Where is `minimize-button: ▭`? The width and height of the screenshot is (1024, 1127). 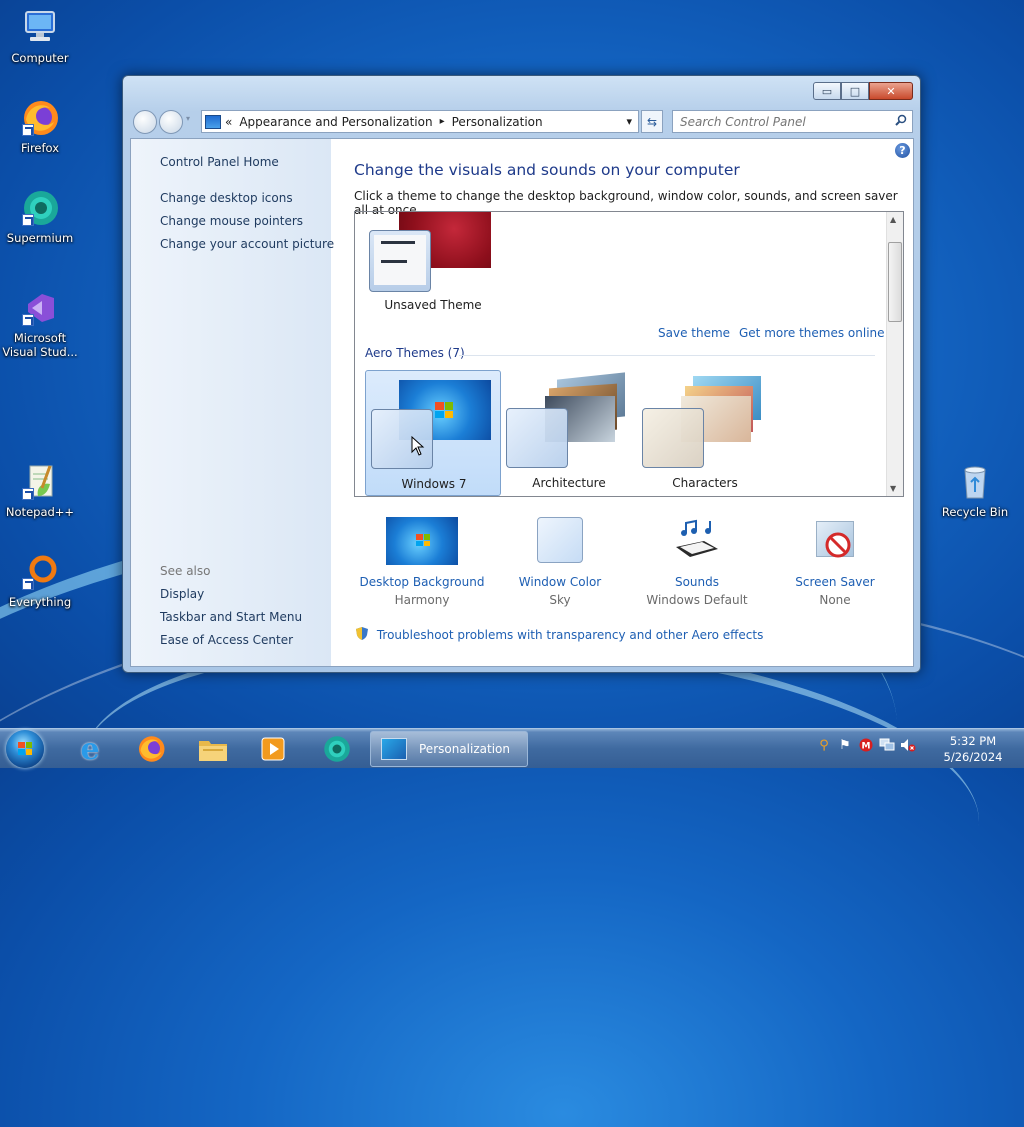 minimize-button: ▭ is located at coordinates (827, 91).